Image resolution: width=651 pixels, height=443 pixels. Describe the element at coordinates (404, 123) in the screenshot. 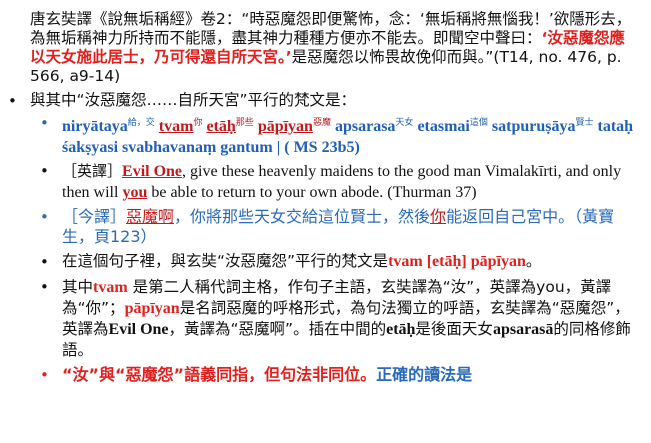

I see `skt-gloss: 天女` at that location.